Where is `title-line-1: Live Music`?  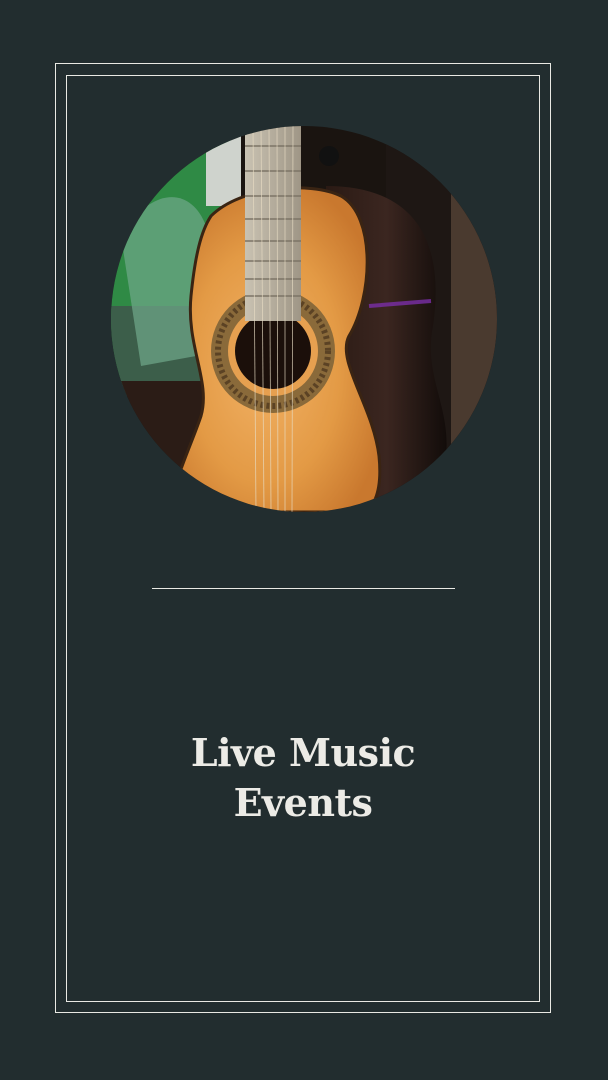
title-line-1: Live Music is located at coordinates (303, 752).